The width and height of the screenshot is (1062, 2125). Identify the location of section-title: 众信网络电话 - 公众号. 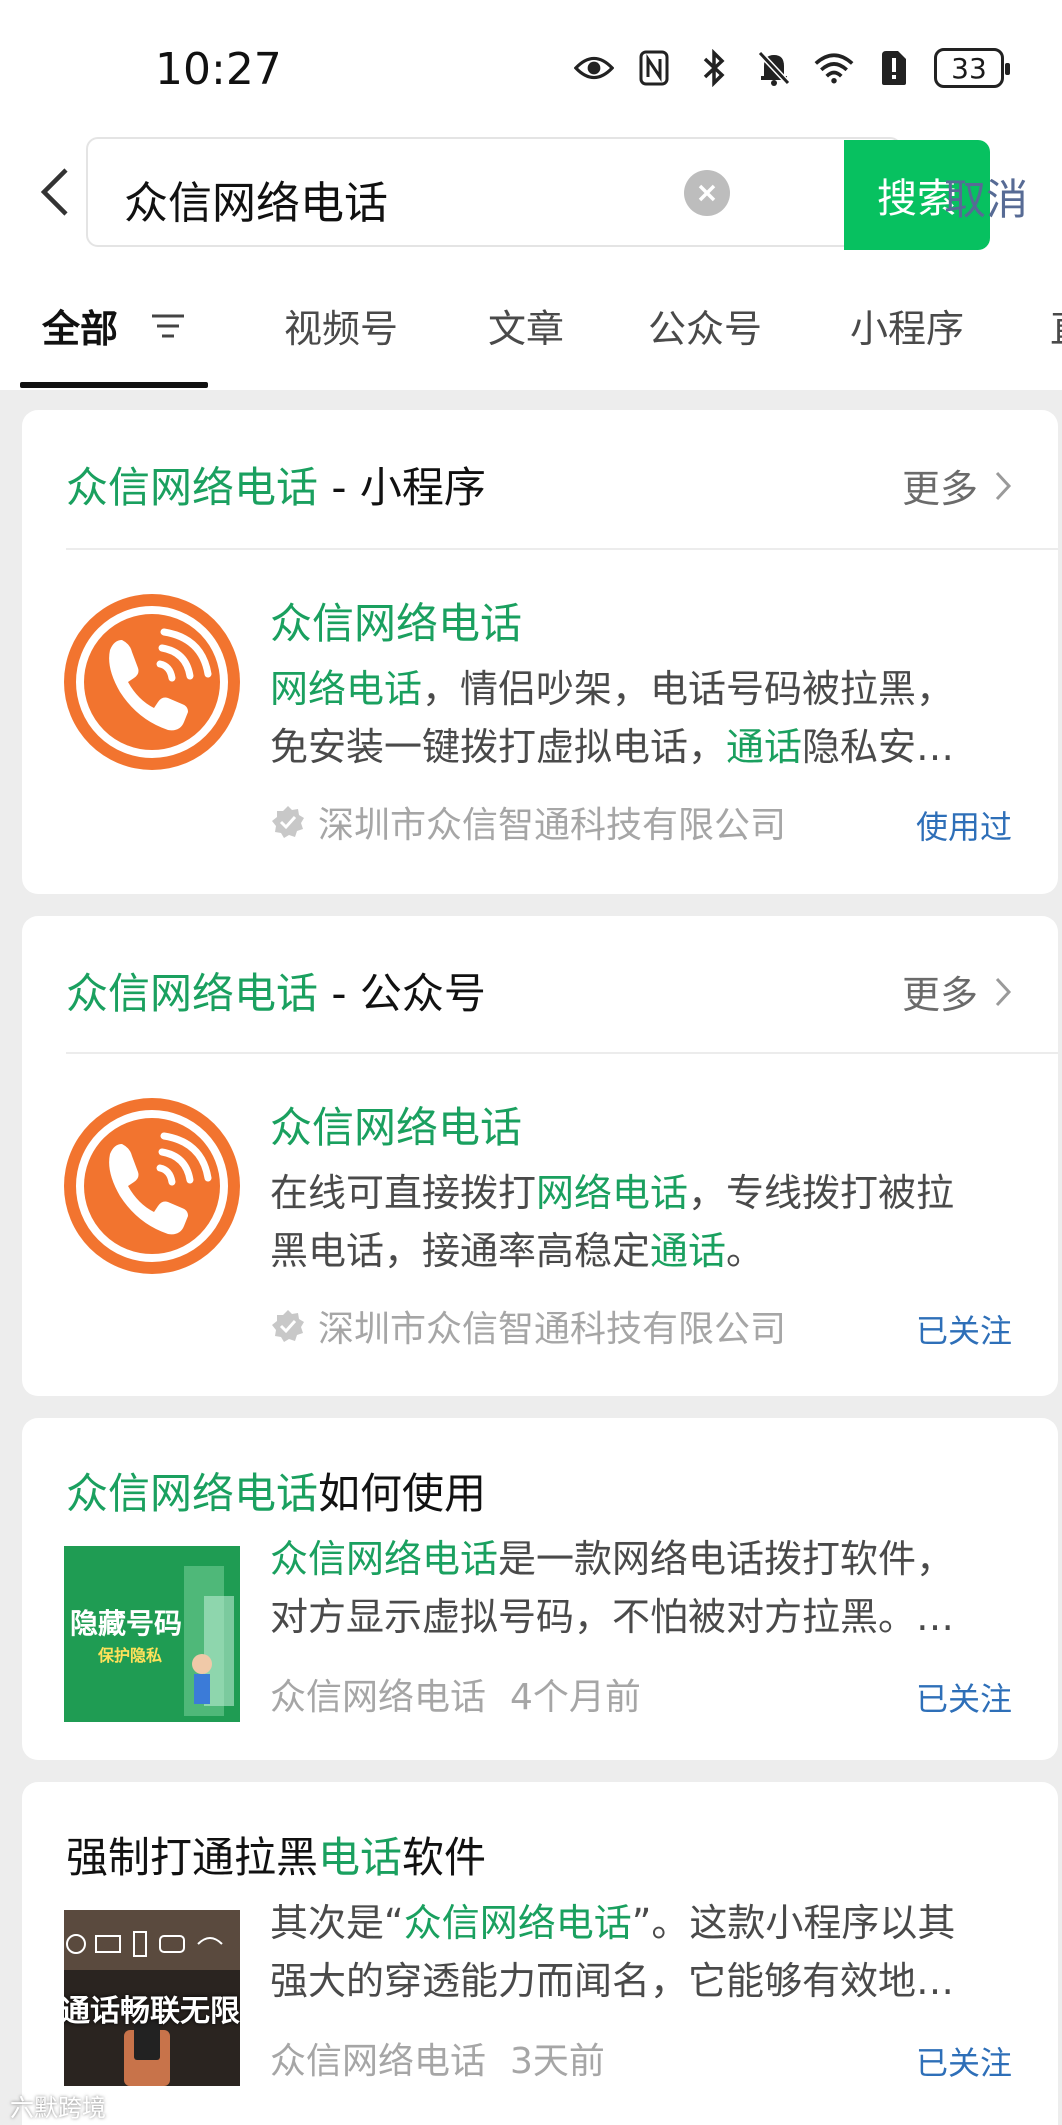
(276, 993).